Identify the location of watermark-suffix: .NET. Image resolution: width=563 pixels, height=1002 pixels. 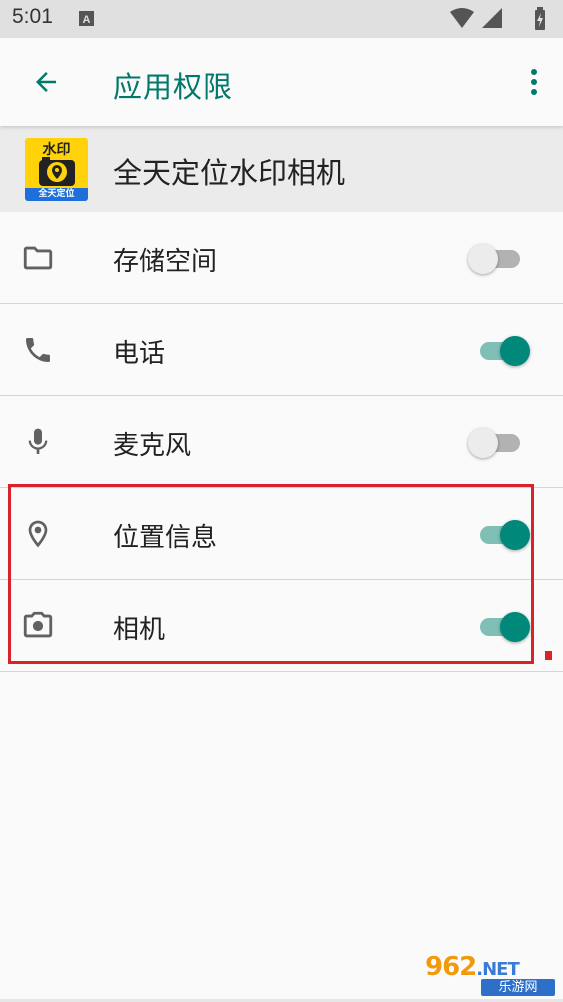
(497, 969).